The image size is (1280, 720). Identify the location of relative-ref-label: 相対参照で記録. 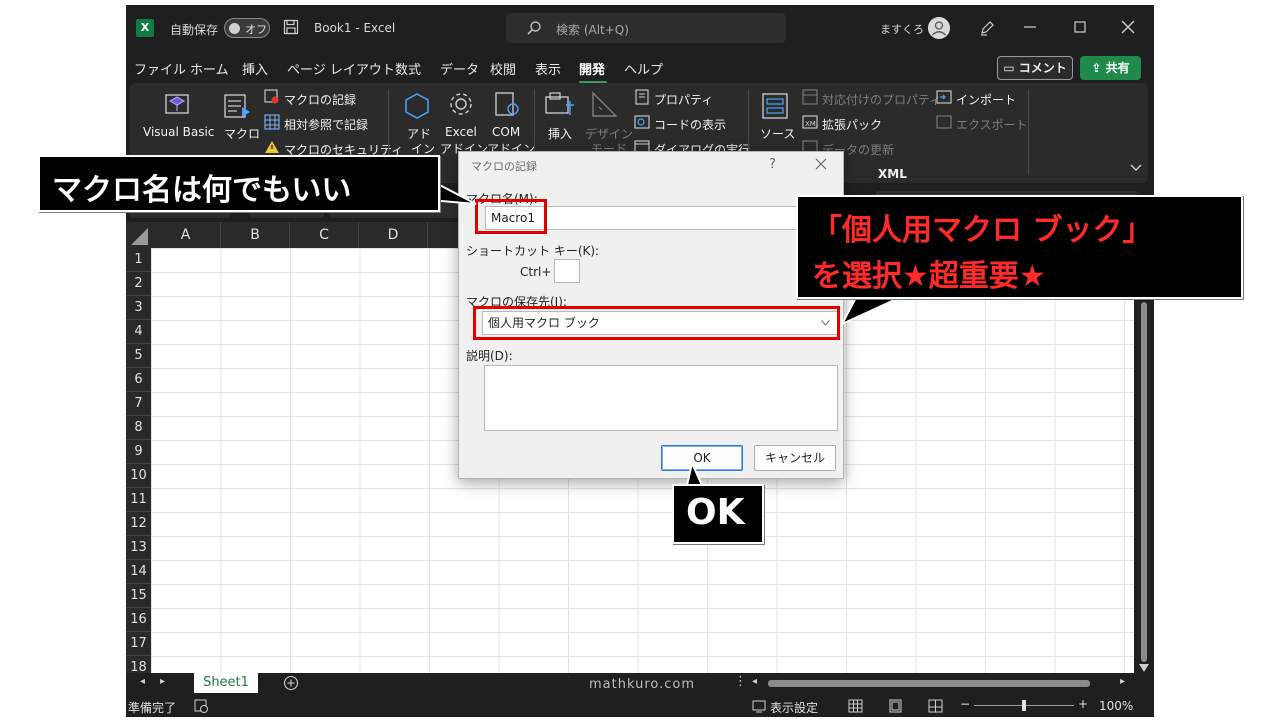
(326, 124).